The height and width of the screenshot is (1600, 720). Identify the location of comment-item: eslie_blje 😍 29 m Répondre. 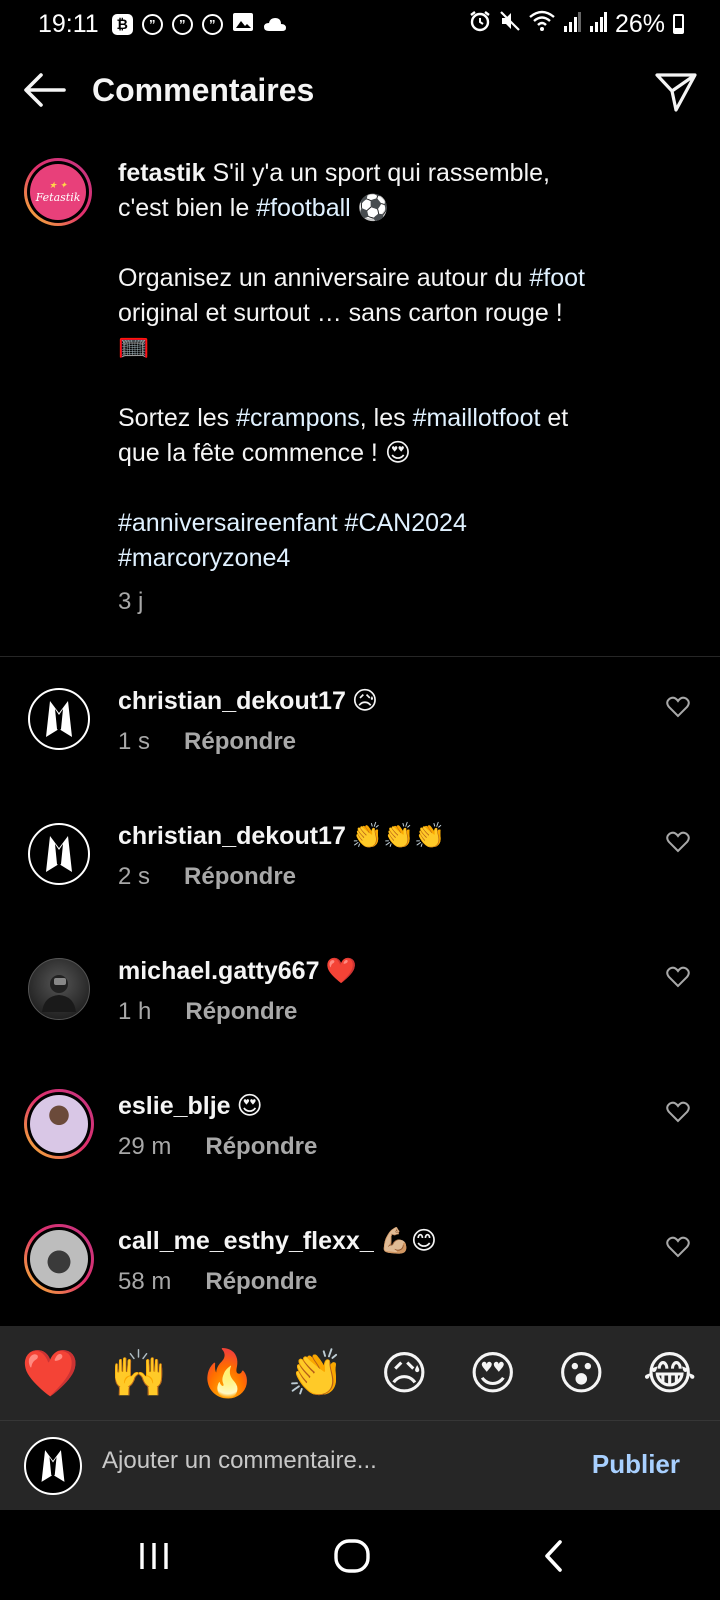
(360, 1139).